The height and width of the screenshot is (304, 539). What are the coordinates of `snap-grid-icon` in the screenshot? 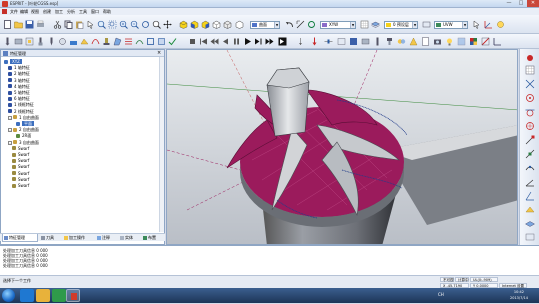 It's located at (530, 70).